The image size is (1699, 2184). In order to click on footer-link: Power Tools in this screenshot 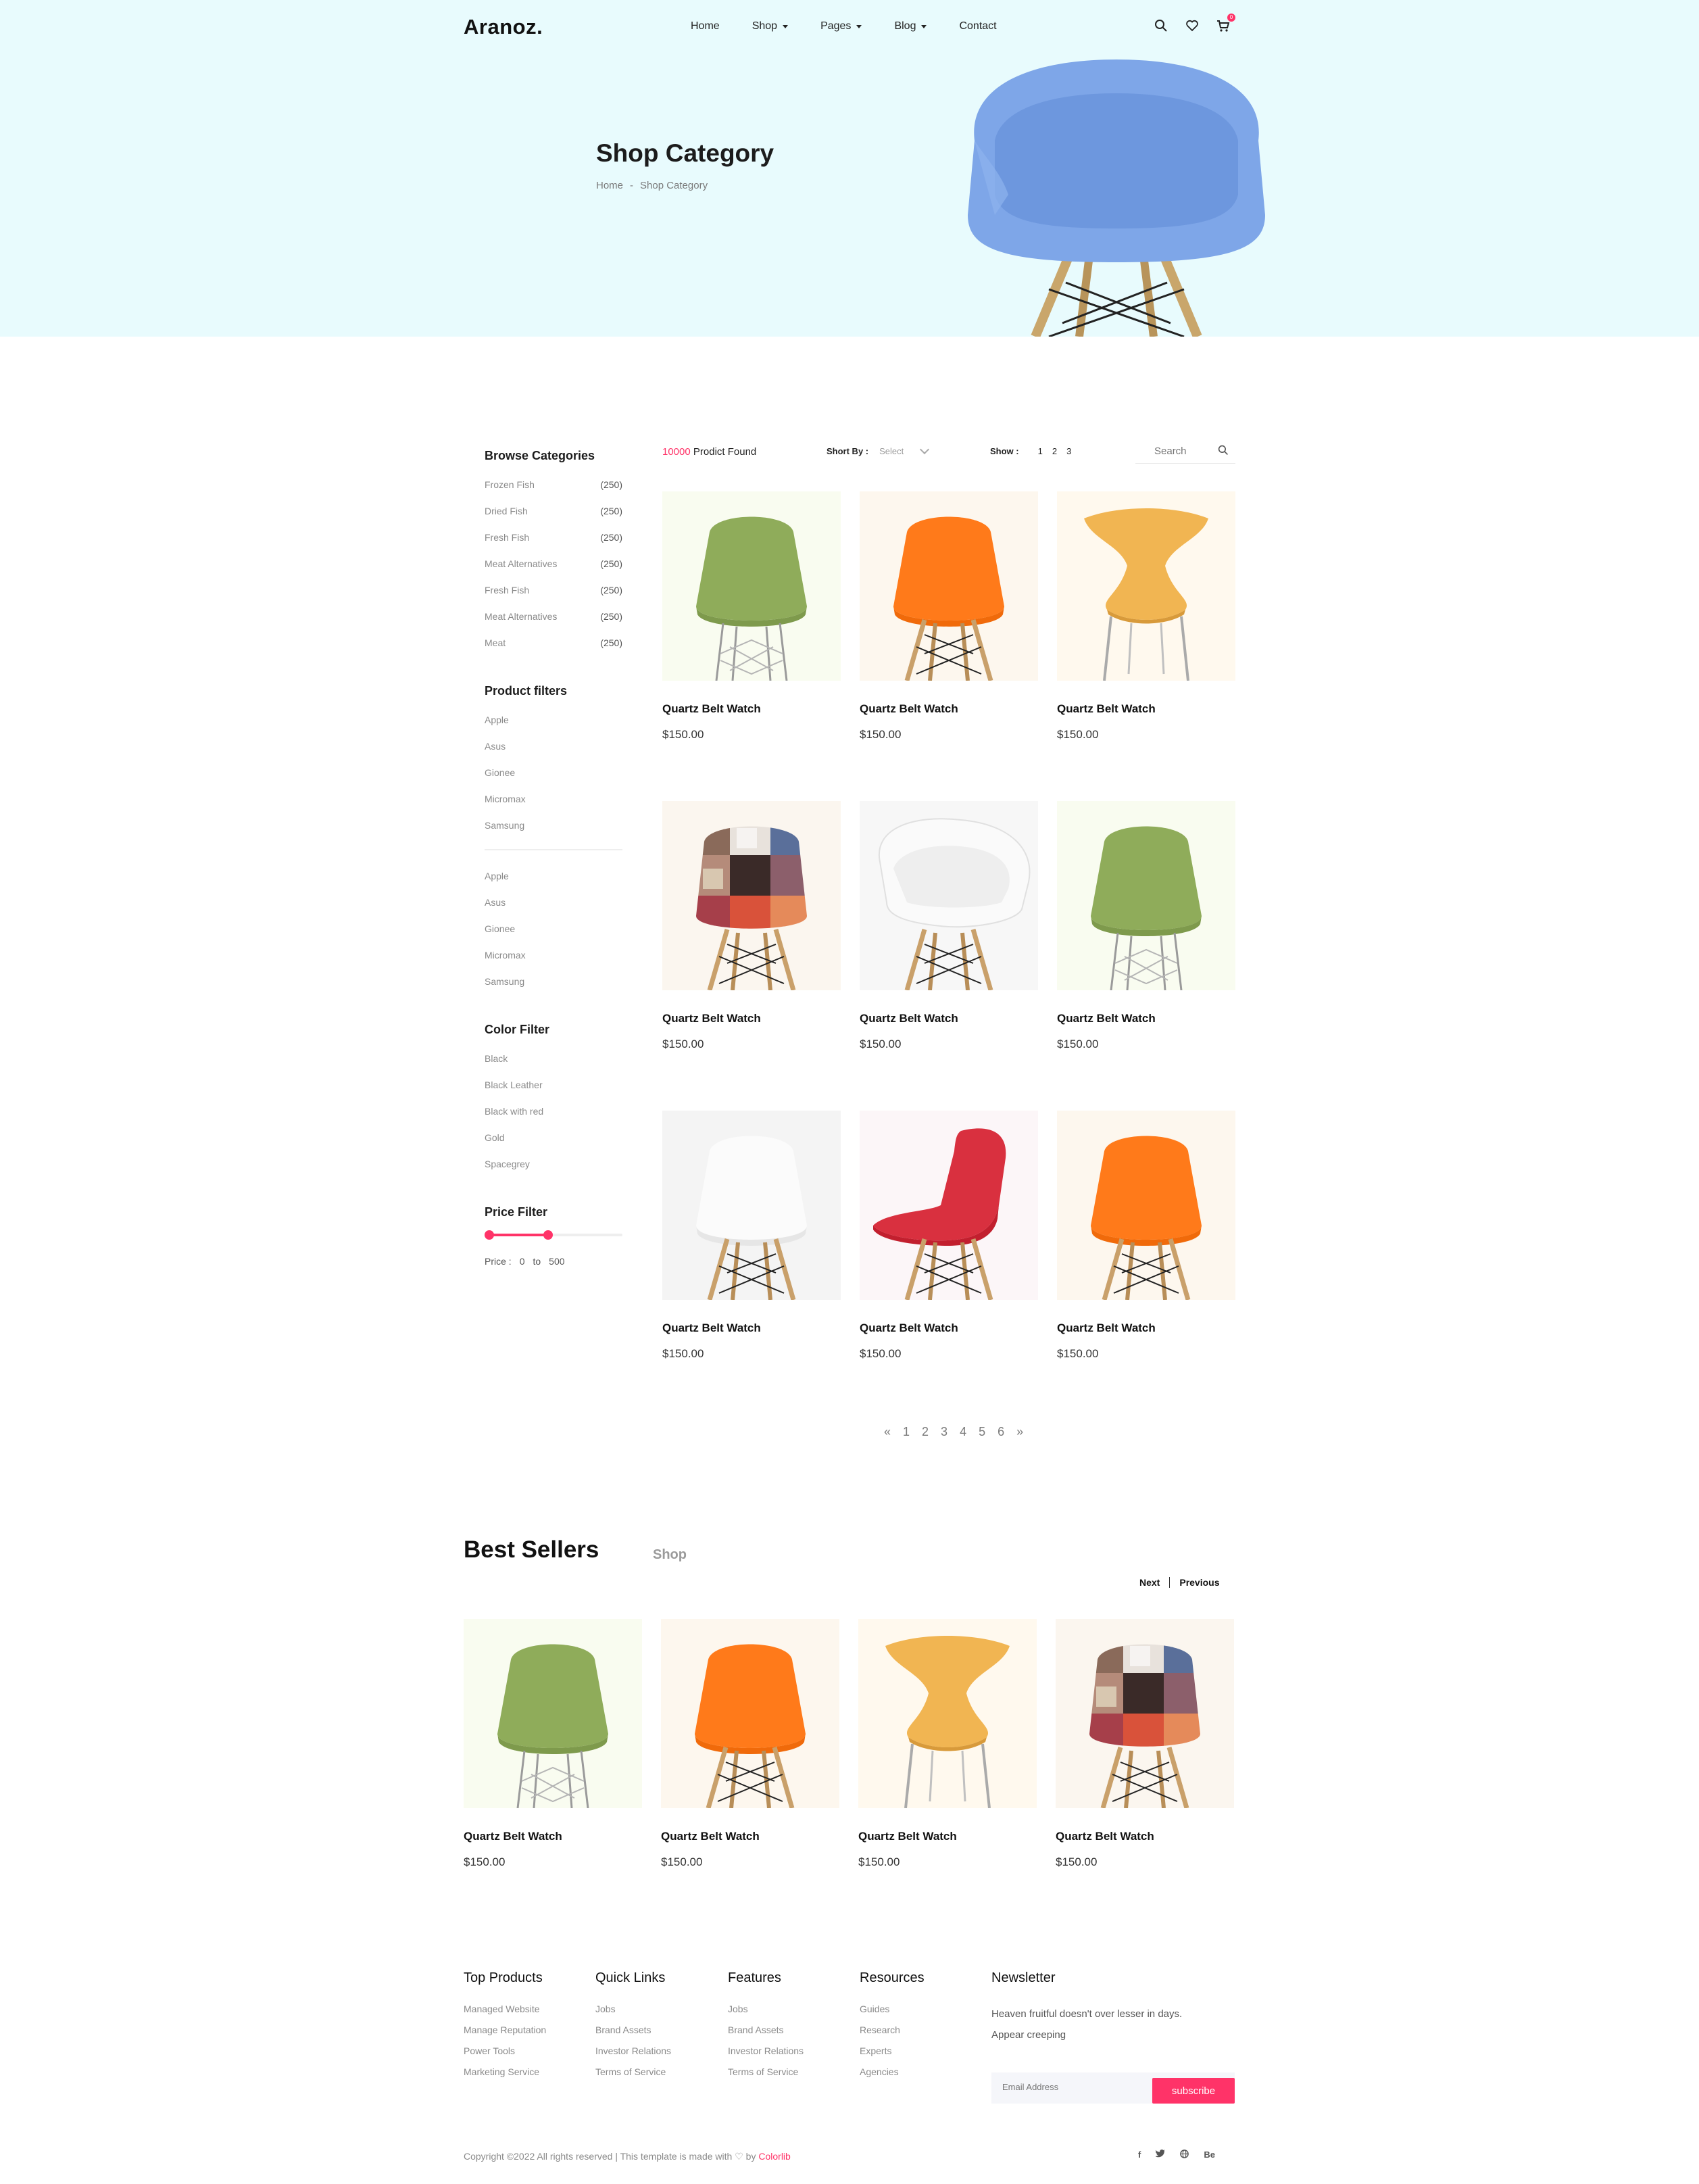, I will do `click(505, 2055)`.